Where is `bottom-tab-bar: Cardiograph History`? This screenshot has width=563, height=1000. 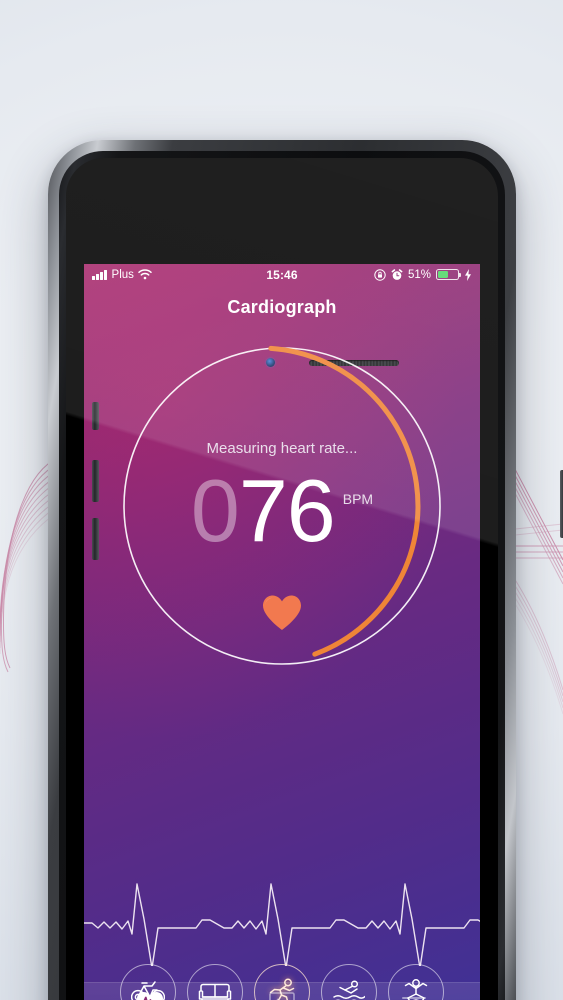 bottom-tab-bar: Cardiograph History is located at coordinates (282, 991).